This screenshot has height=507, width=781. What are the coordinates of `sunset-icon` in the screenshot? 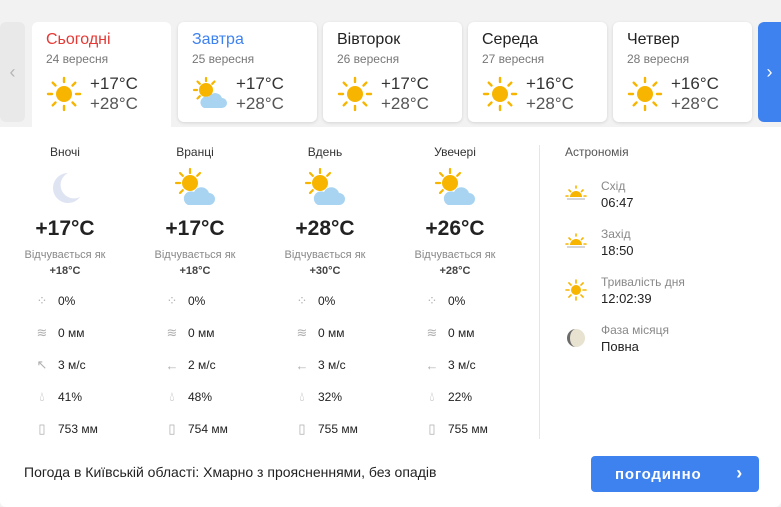 It's located at (576, 240).